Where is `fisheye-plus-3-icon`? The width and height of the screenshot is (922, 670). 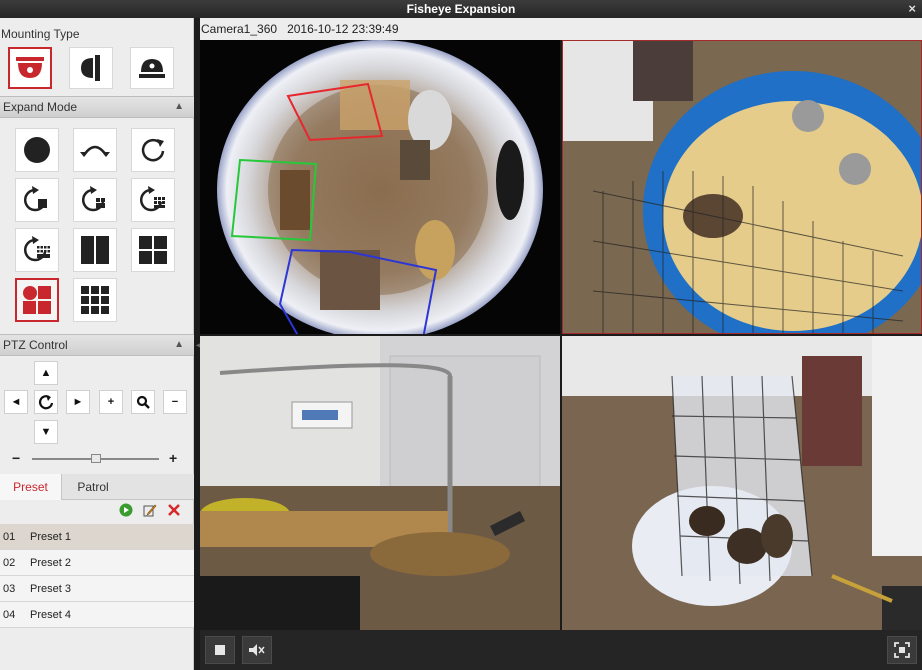 fisheye-plus-3-icon is located at coordinates (37, 300).